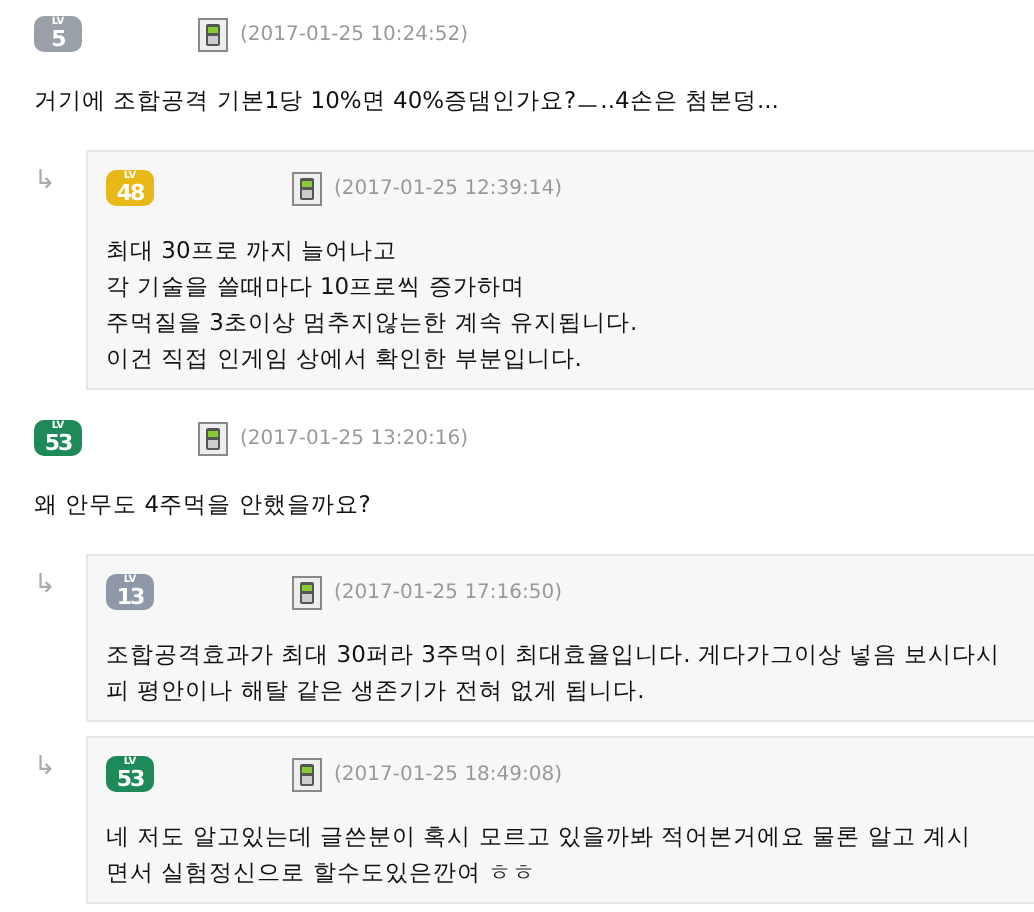 This screenshot has width=1034, height=912. What do you see at coordinates (376, 691) in the screenshot?
I see `comment-text: 피 평안이나 해탈 같은 생존기가 전혀 없게 됩니다.` at bounding box center [376, 691].